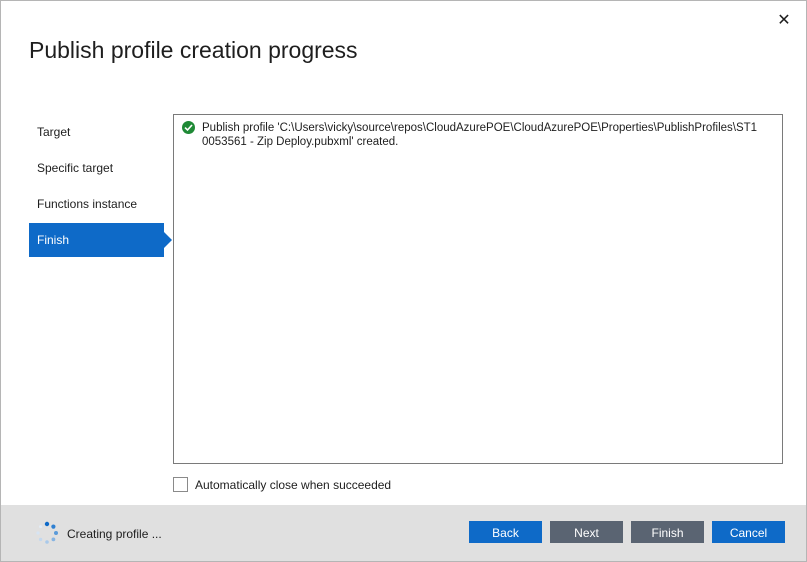 Image resolution: width=807 pixels, height=562 pixels. What do you see at coordinates (188, 127) in the screenshot?
I see `success-check-icon` at bounding box center [188, 127].